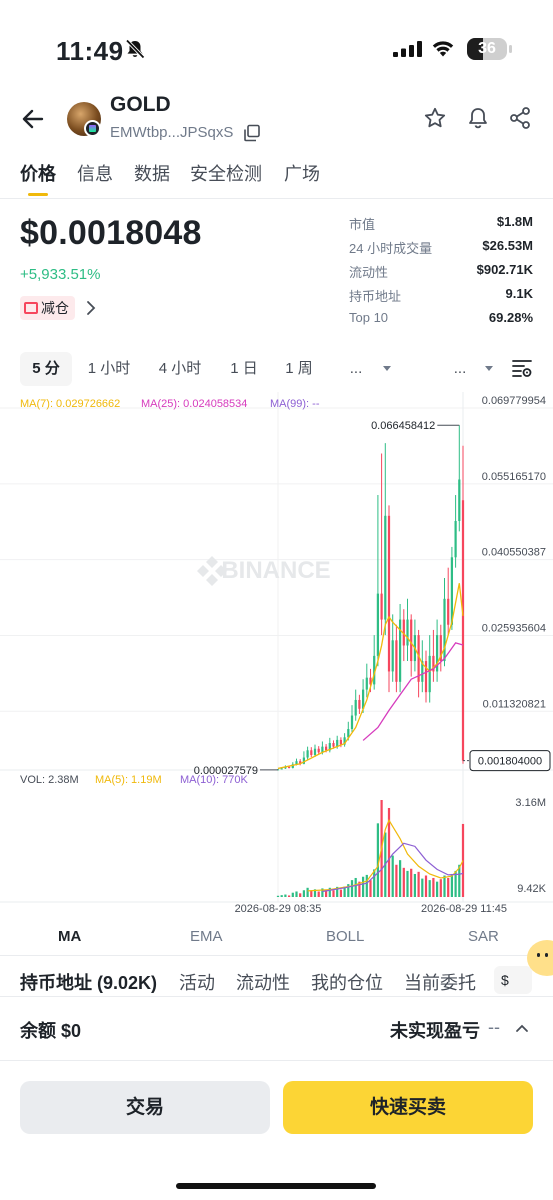  I want to click on copy-icon, so click(252, 133).